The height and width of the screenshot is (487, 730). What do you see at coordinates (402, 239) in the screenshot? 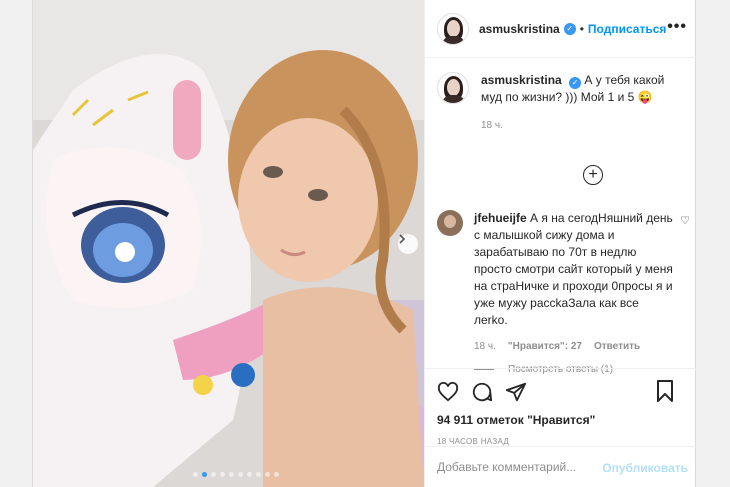
I see `chevron-right-icon` at bounding box center [402, 239].